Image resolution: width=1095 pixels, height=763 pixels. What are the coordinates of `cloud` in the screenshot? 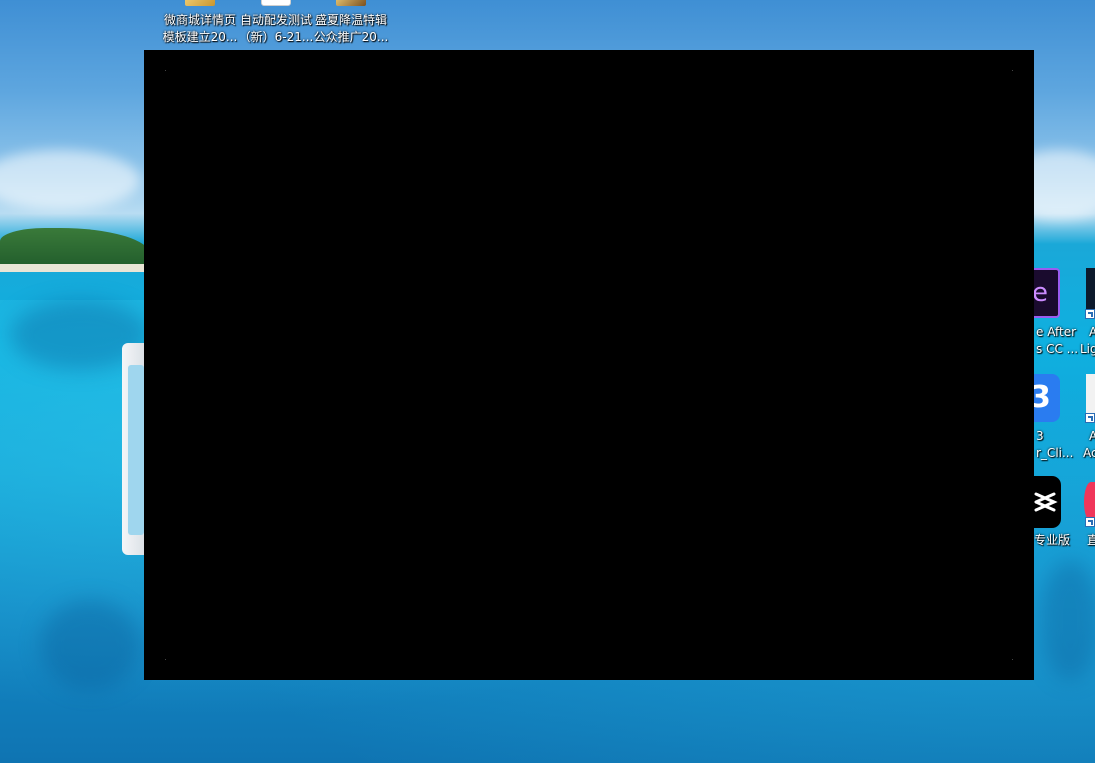 It's located at (70, 180).